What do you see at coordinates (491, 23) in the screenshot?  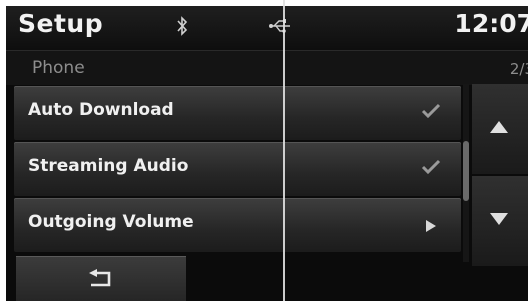 I see `clock: 12:07` at bounding box center [491, 23].